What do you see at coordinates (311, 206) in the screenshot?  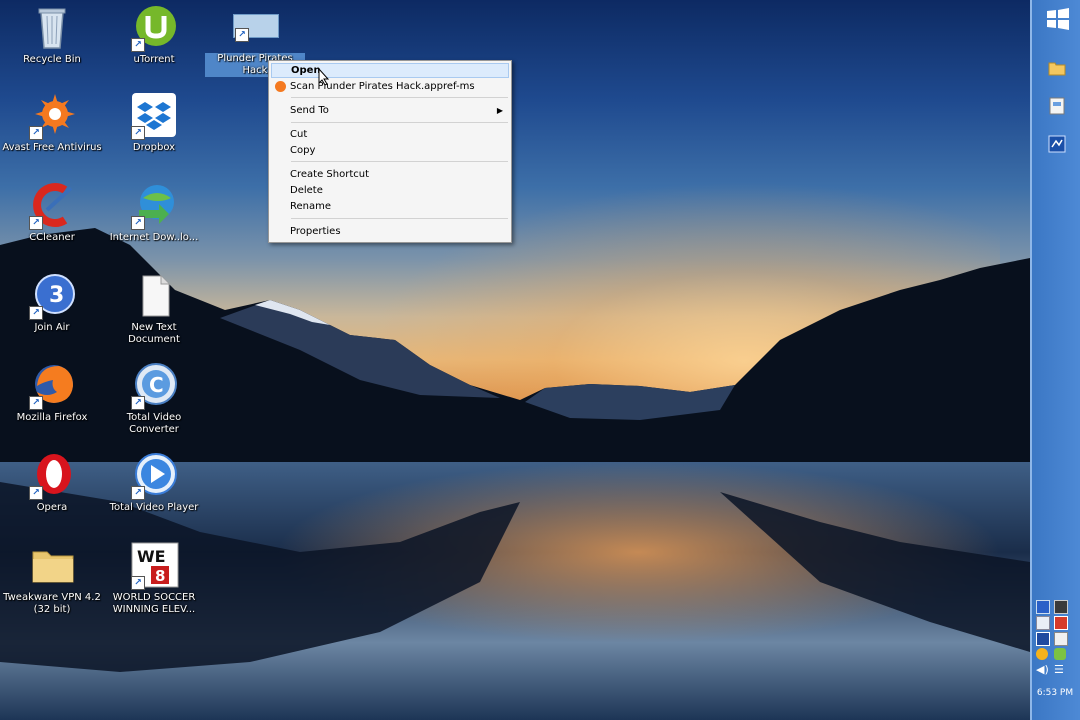 I see `menu-item-label: Rename` at bounding box center [311, 206].